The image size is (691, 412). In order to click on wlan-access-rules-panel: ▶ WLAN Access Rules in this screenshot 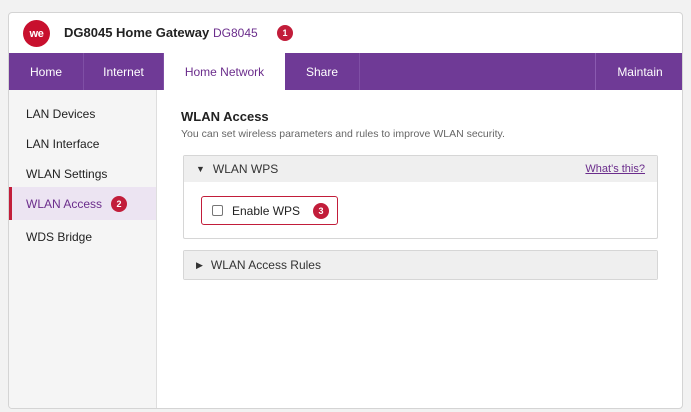, I will do `click(420, 265)`.